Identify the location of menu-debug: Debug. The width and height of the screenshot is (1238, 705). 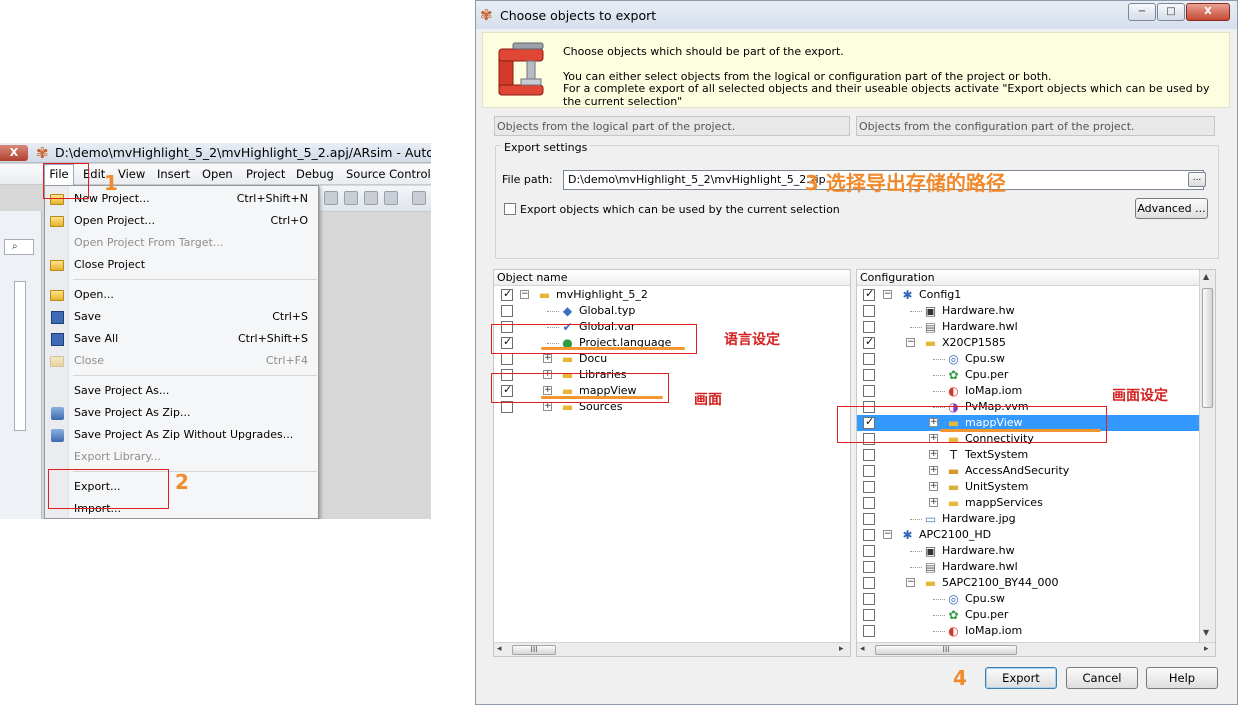
(315, 174).